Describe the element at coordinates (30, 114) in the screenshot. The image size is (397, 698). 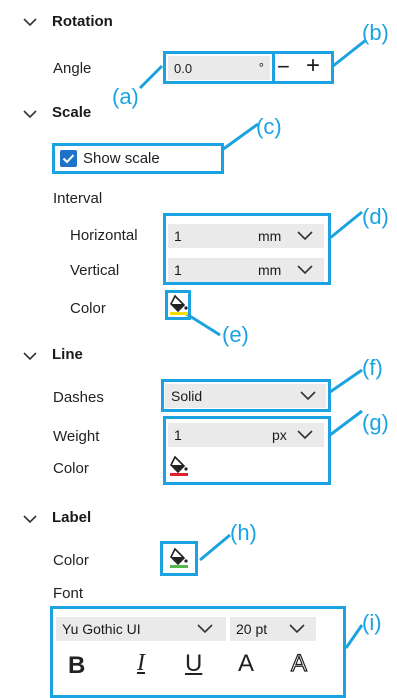
I see `scale-chevron-down-icon` at that location.